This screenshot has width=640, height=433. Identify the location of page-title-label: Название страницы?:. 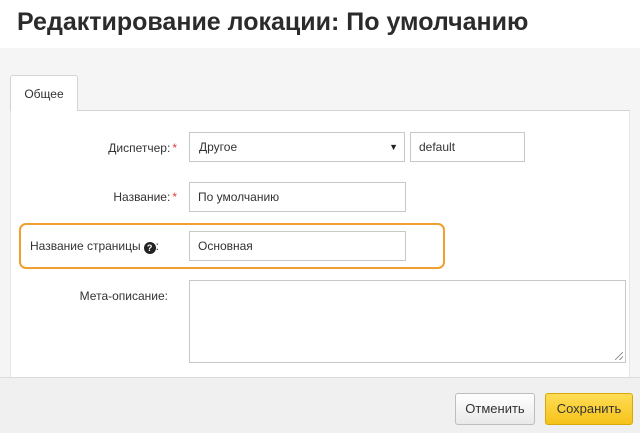
(100, 246).